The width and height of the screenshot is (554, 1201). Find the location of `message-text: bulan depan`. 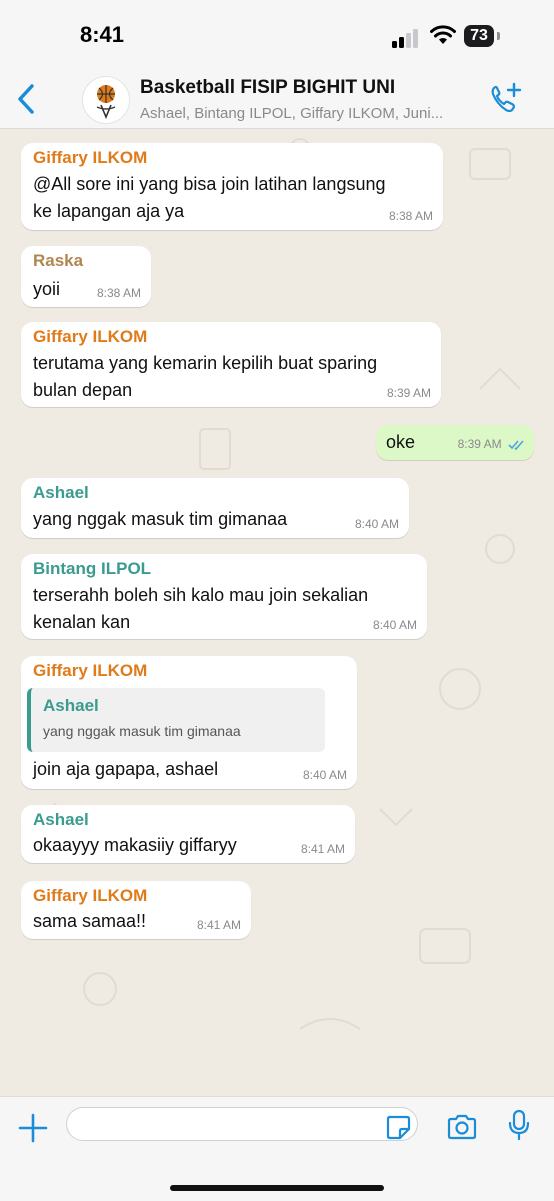

message-text: bulan depan is located at coordinates (83, 390).